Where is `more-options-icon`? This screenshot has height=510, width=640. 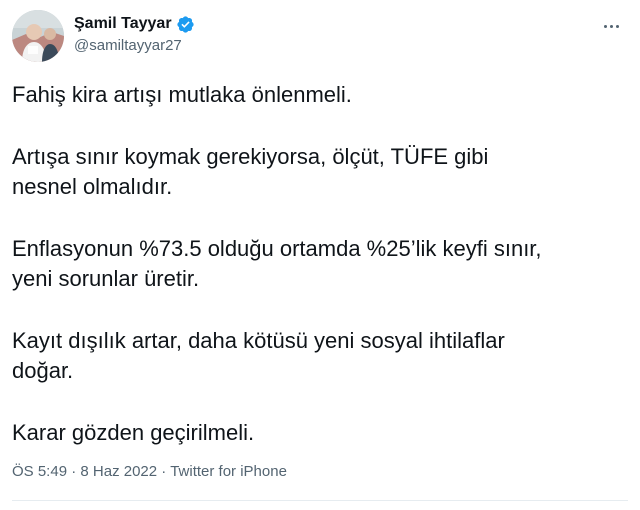
more-options-icon is located at coordinates (611, 26).